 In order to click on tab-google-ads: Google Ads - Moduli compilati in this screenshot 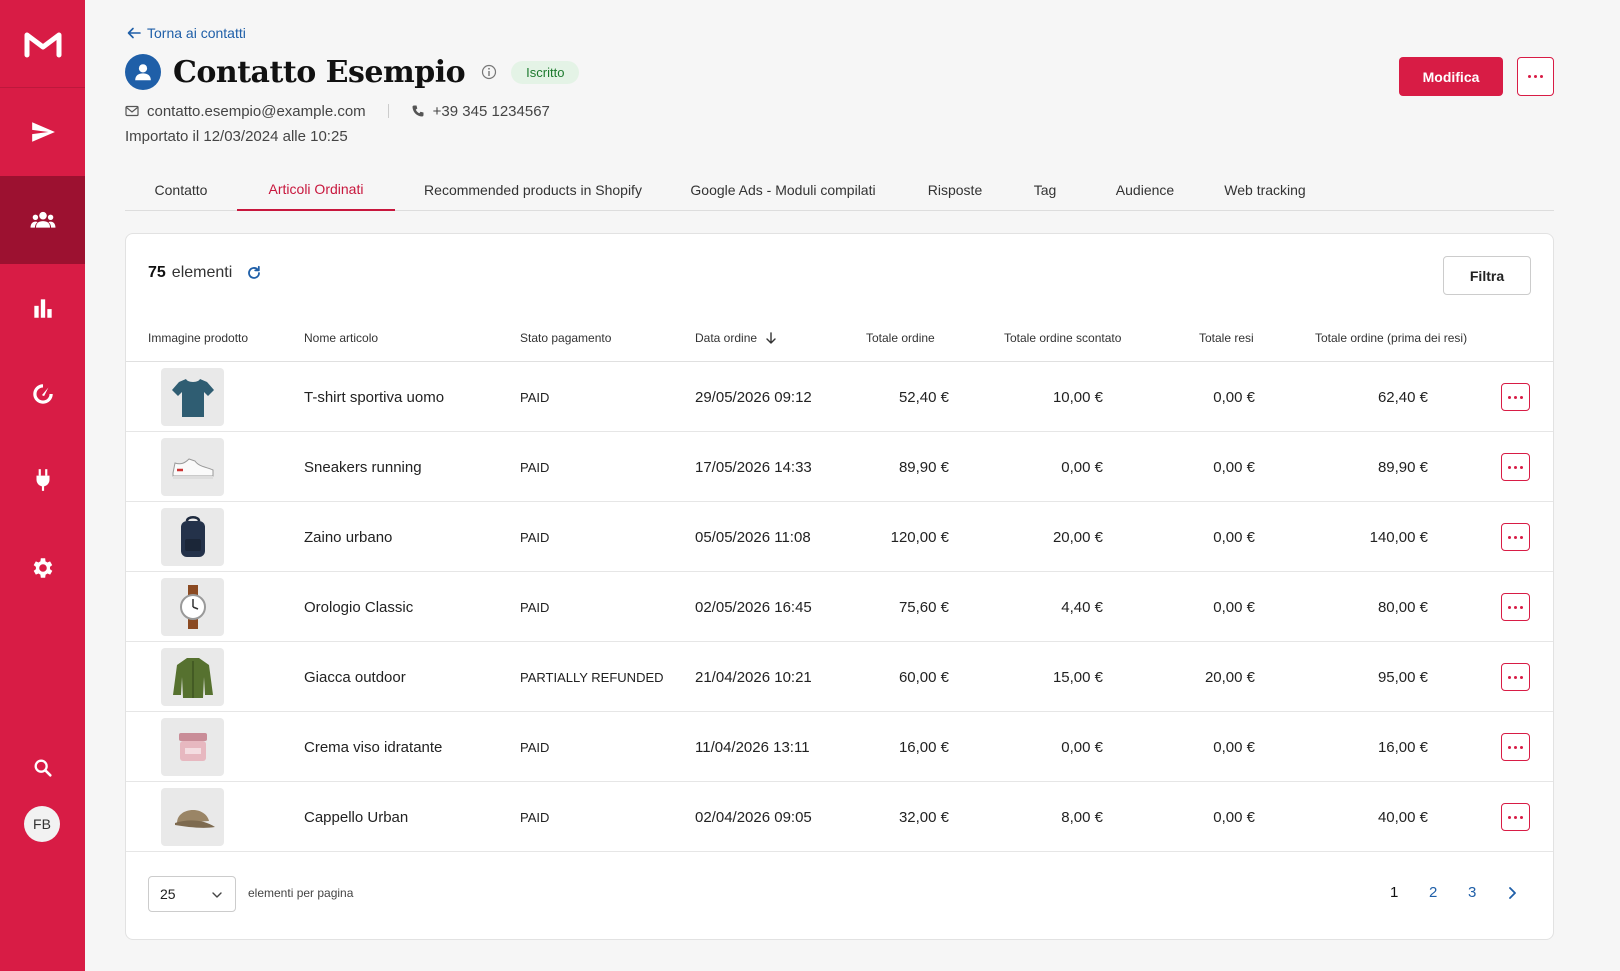, I will do `click(783, 189)`.